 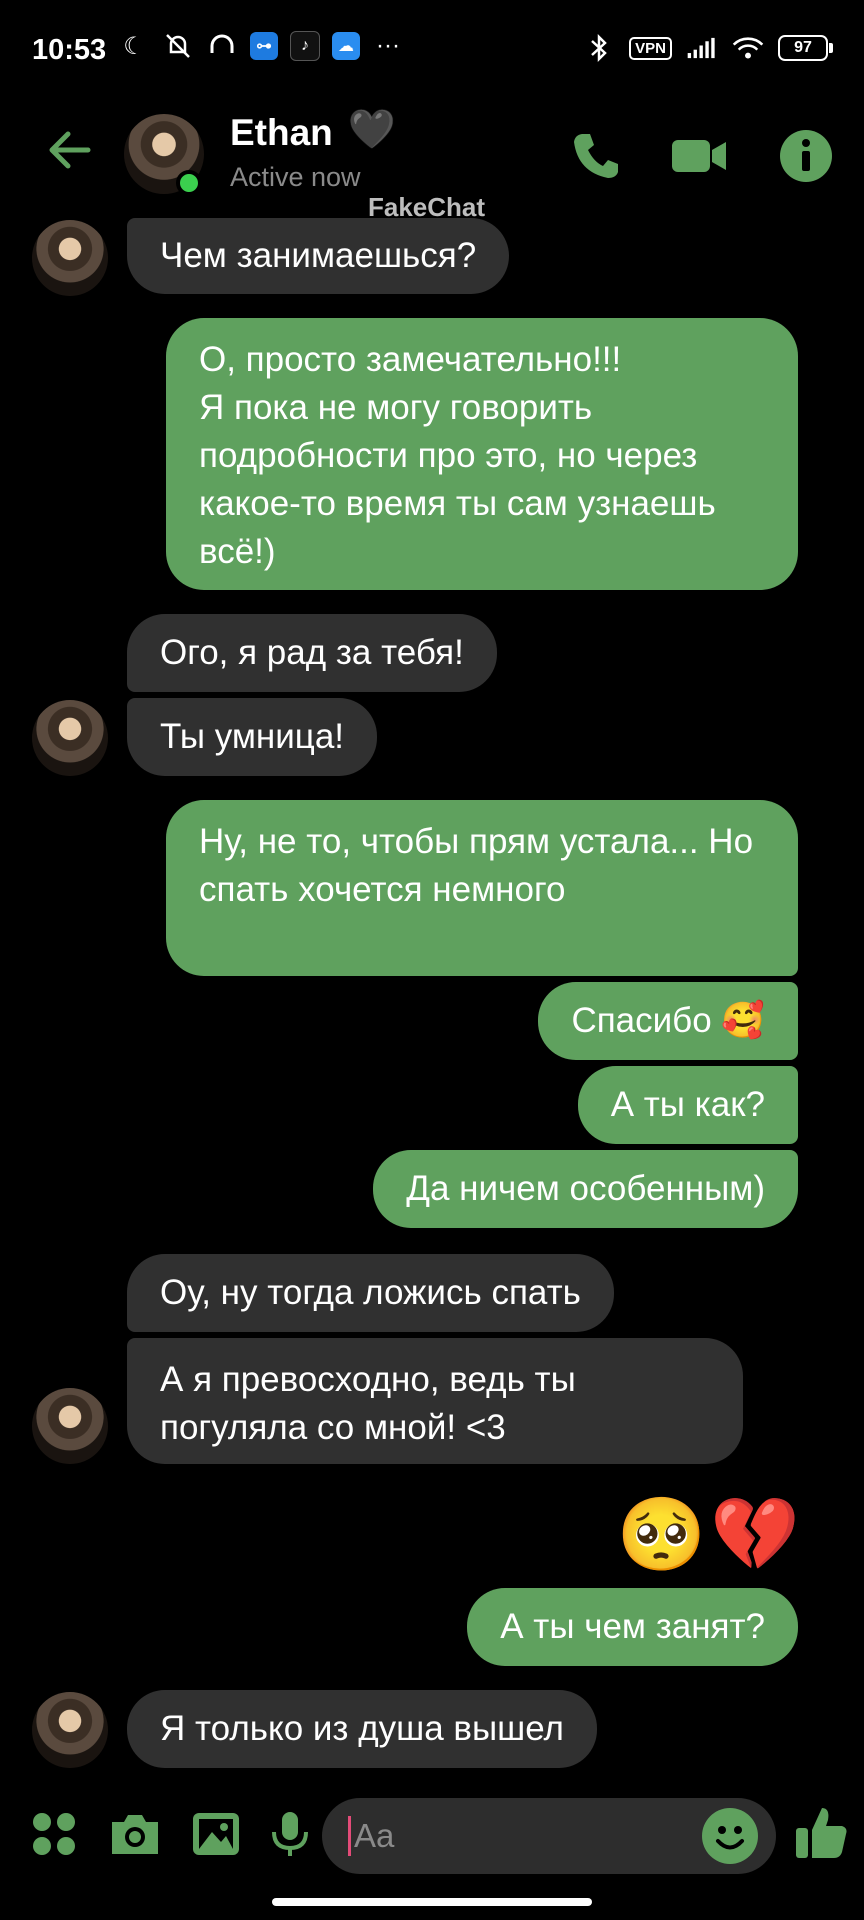 What do you see at coordinates (222, 46) in the screenshot?
I see `headphones-icon` at bounding box center [222, 46].